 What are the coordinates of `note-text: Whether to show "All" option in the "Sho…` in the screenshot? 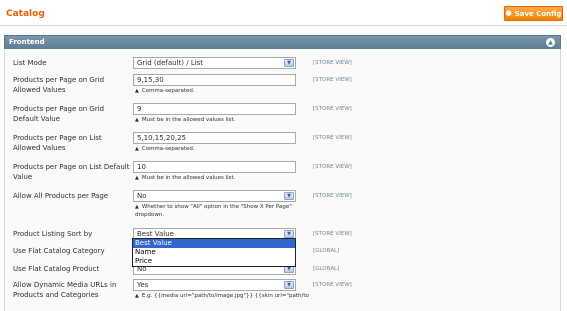 It's located at (213, 211).